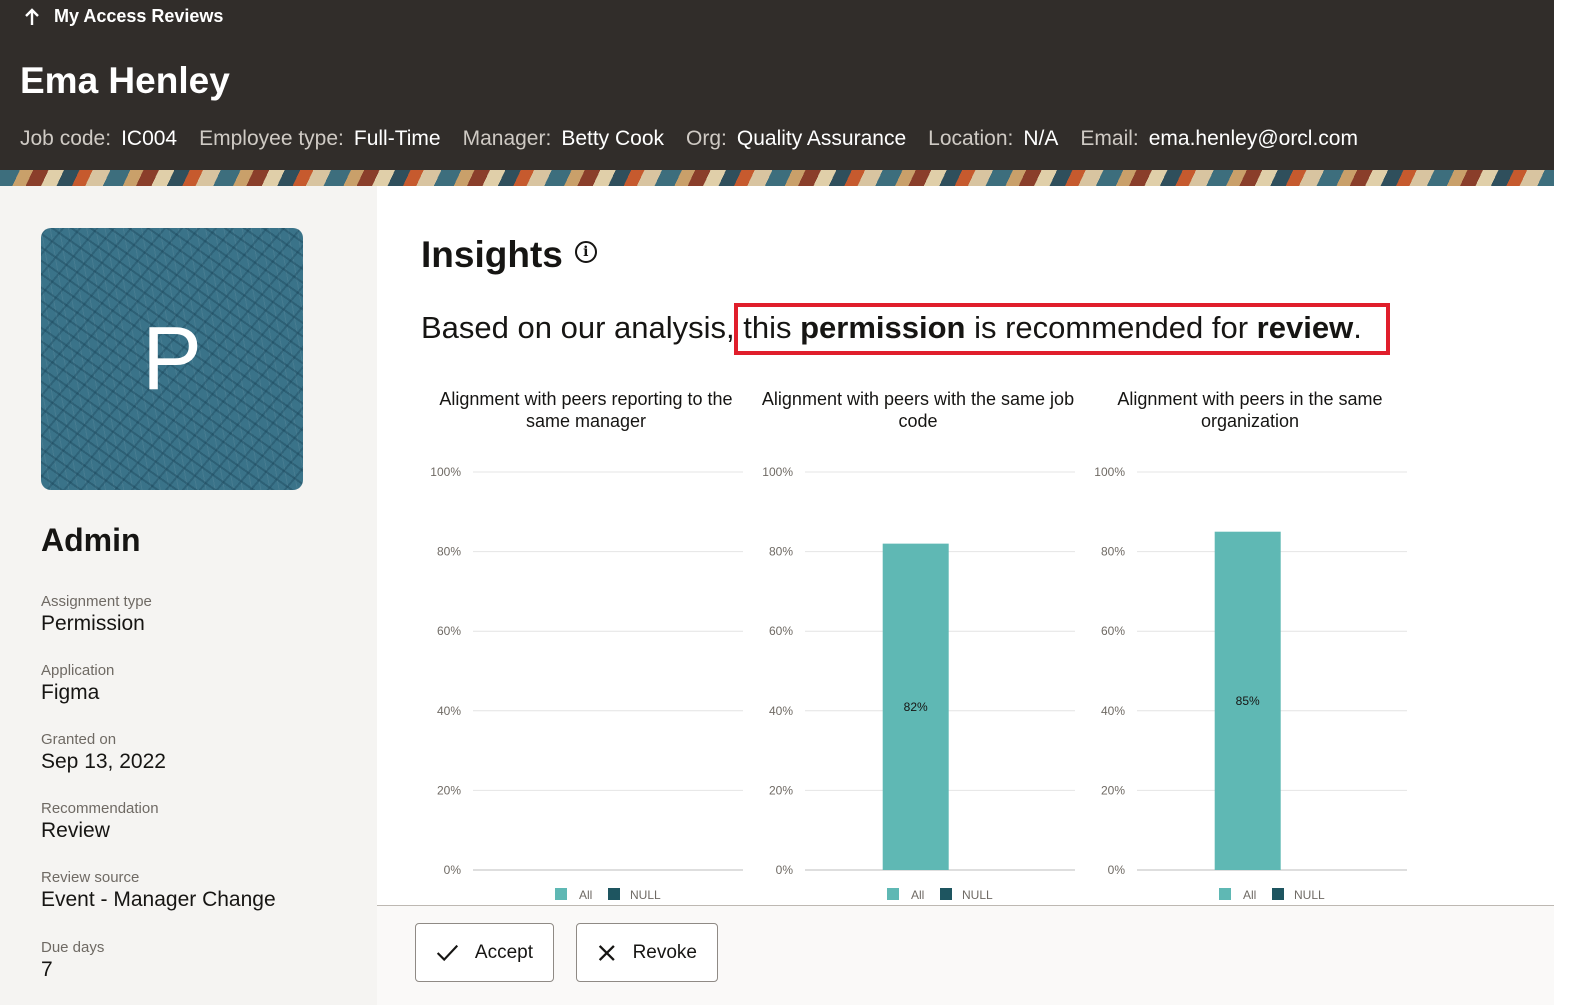 This screenshot has height=1005, width=1587. I want to click on revoke-label: Revoke, so click(664, 952).